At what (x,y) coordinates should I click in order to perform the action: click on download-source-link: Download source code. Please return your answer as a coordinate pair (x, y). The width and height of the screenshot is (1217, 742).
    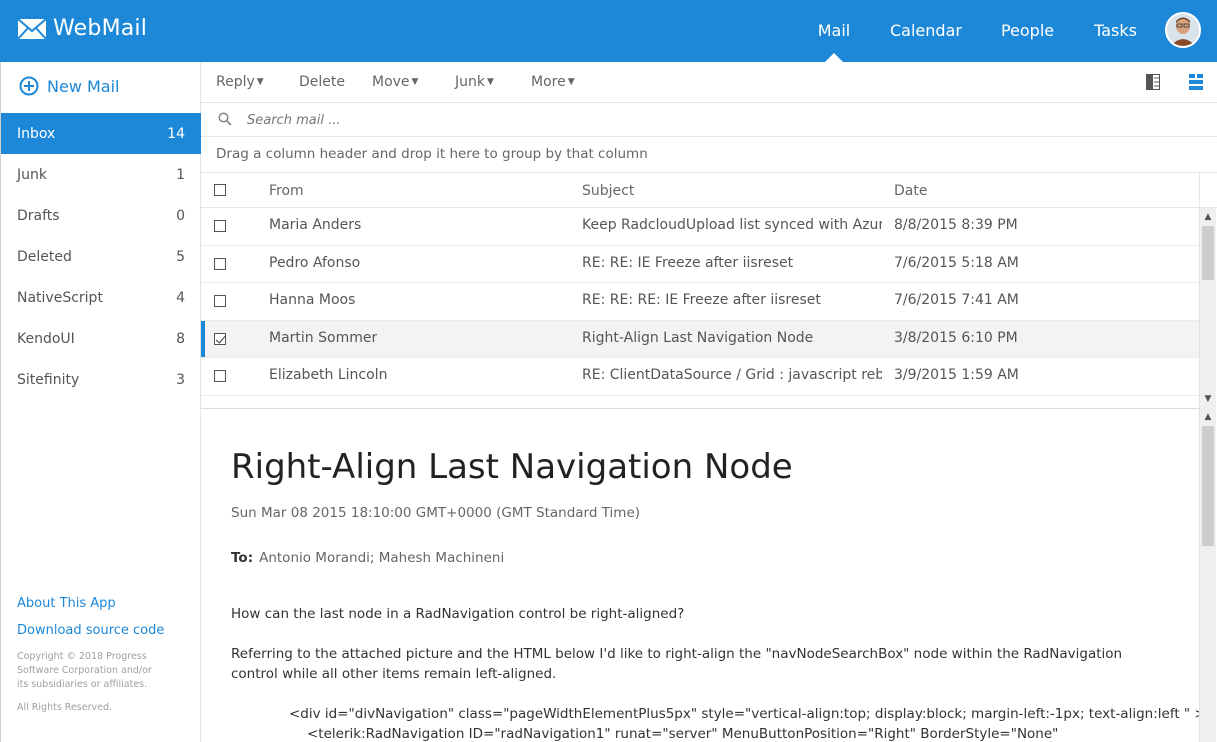
    Looking at the image, I should click on (107, 630).